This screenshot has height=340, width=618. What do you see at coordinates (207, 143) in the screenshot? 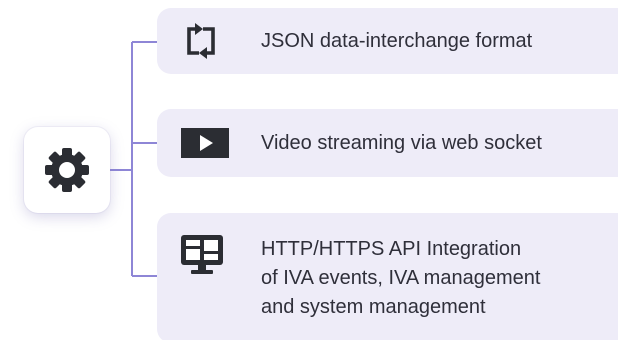
I see `video-play-icon` at bounding box center [207, 143].